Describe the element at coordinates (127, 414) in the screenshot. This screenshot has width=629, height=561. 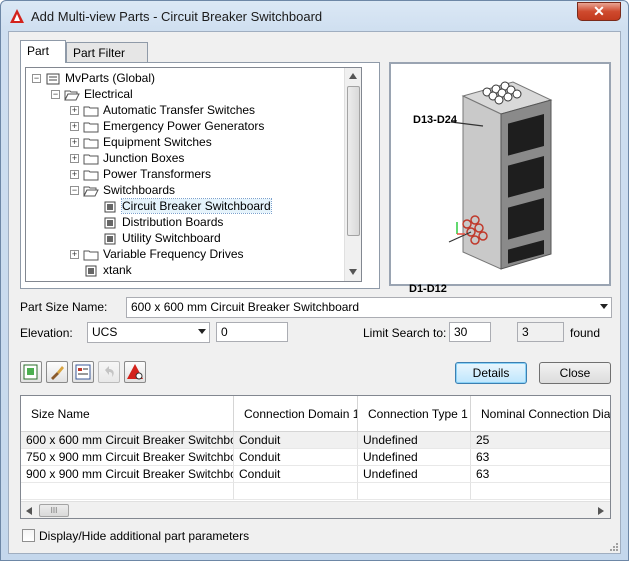
I see `column-header-size-name: Size Name` at that location.